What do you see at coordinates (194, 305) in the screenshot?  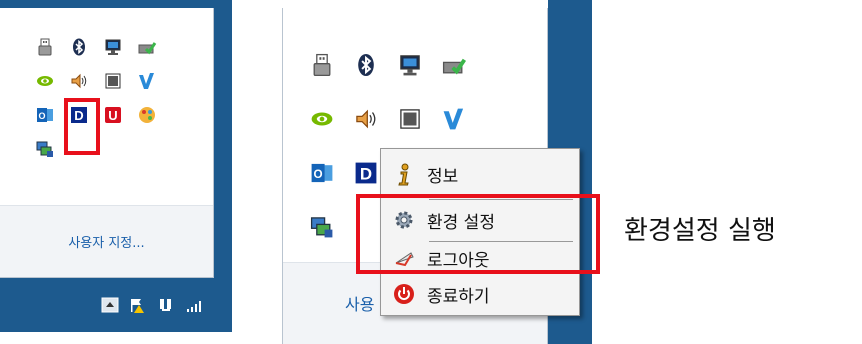 I see `signal-bars-icon` at bounding box center [194, 305].